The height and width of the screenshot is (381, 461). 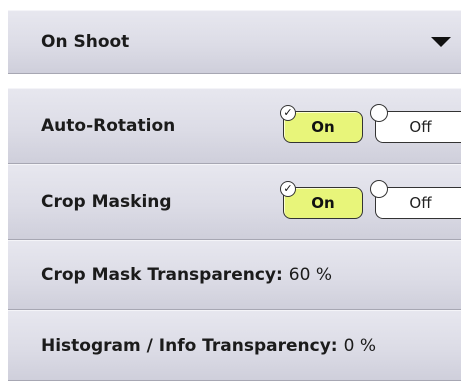 I want to click on auto-rotation-on-label: On, so click(x=323, y=127).